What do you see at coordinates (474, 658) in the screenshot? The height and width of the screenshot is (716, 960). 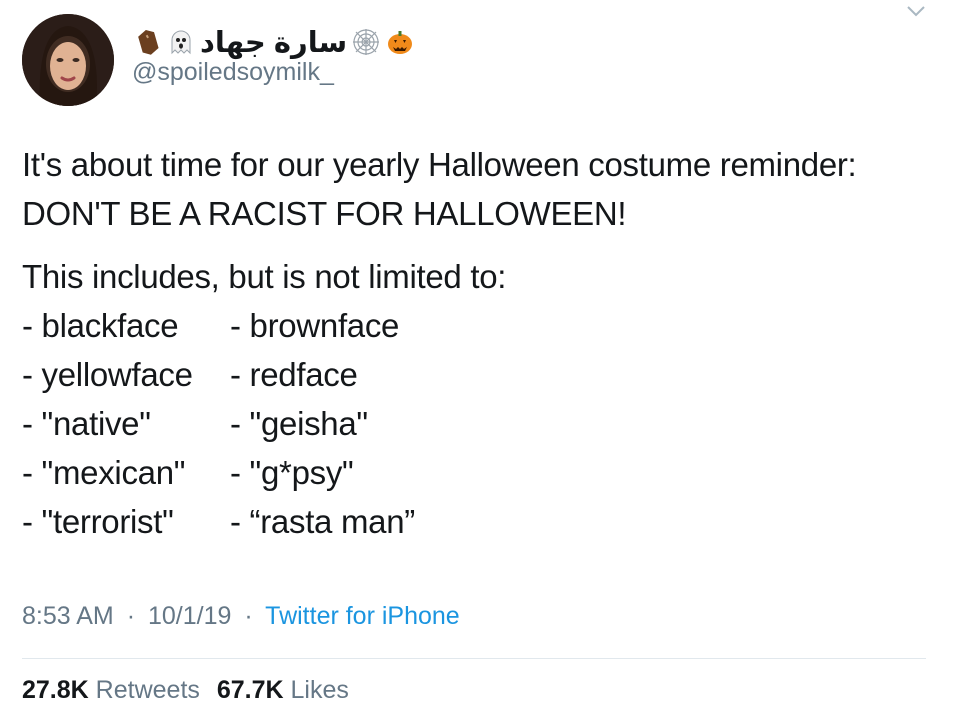 I see `divider` at bounding box center [474, 658].